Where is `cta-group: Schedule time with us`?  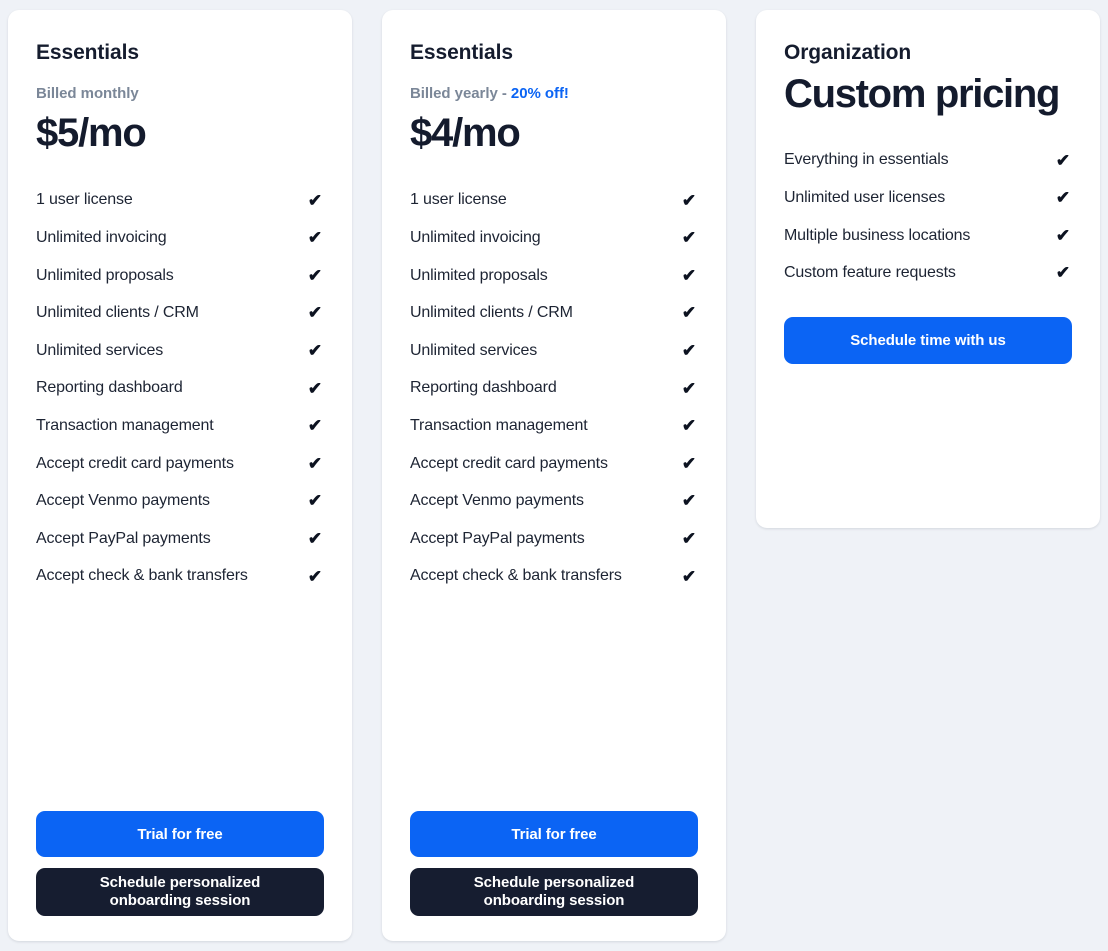 cta-group: Schedule time with us is located at coordinates (928, 340).